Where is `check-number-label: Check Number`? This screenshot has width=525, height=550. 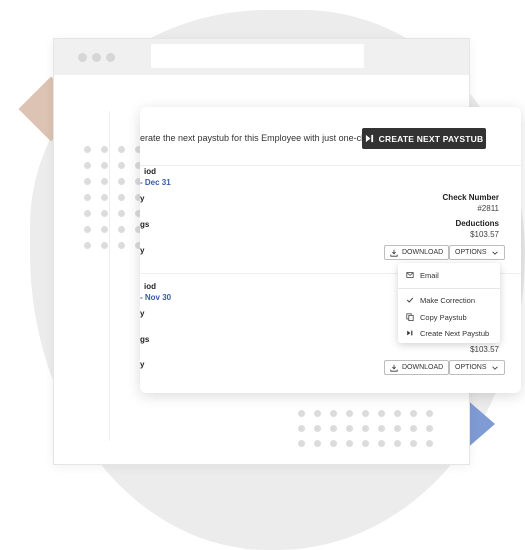 check-number-label: Check Number is located at coordinates (470, 197).